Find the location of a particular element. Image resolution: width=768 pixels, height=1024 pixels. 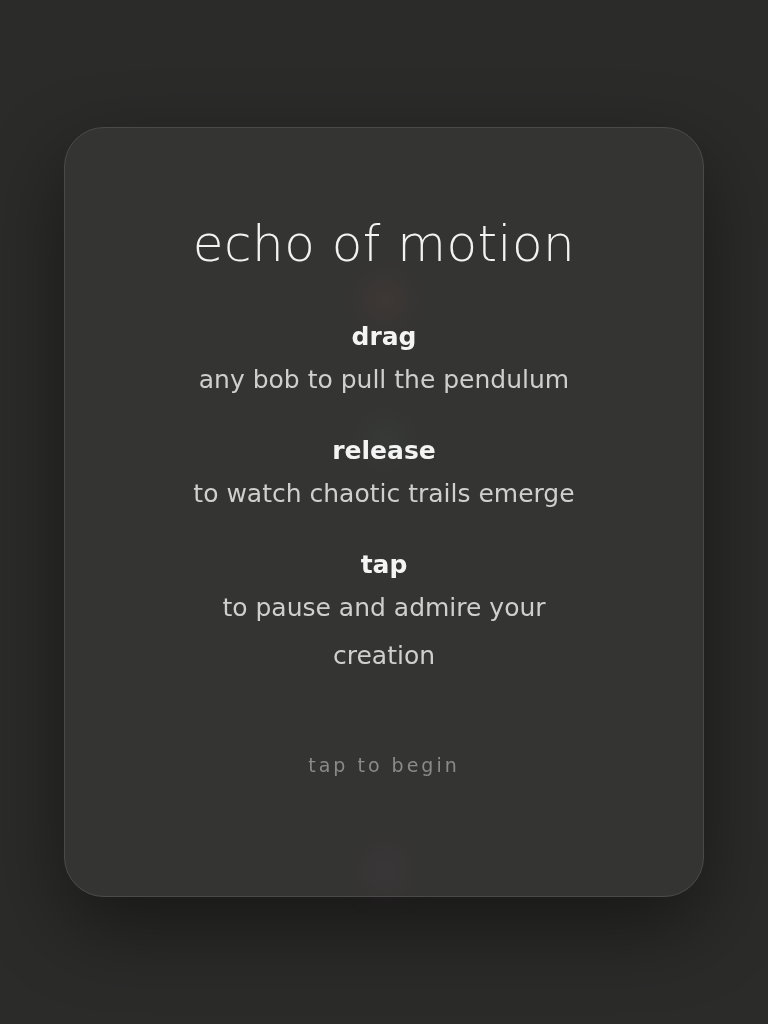

instruction-action: tap is located at coordinates (384, 565).